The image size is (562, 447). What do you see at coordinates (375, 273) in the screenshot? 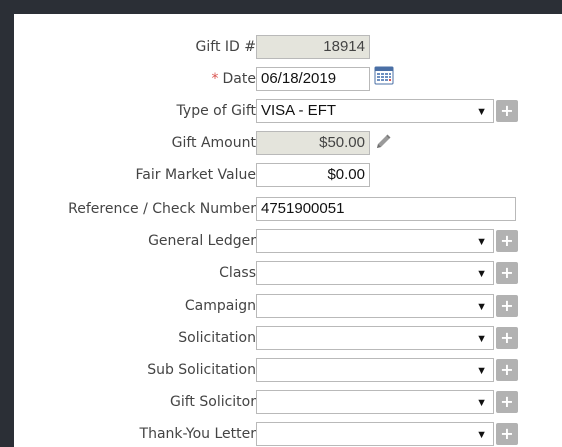
I see `class-select: ▼` at bounding box center [375, 273].